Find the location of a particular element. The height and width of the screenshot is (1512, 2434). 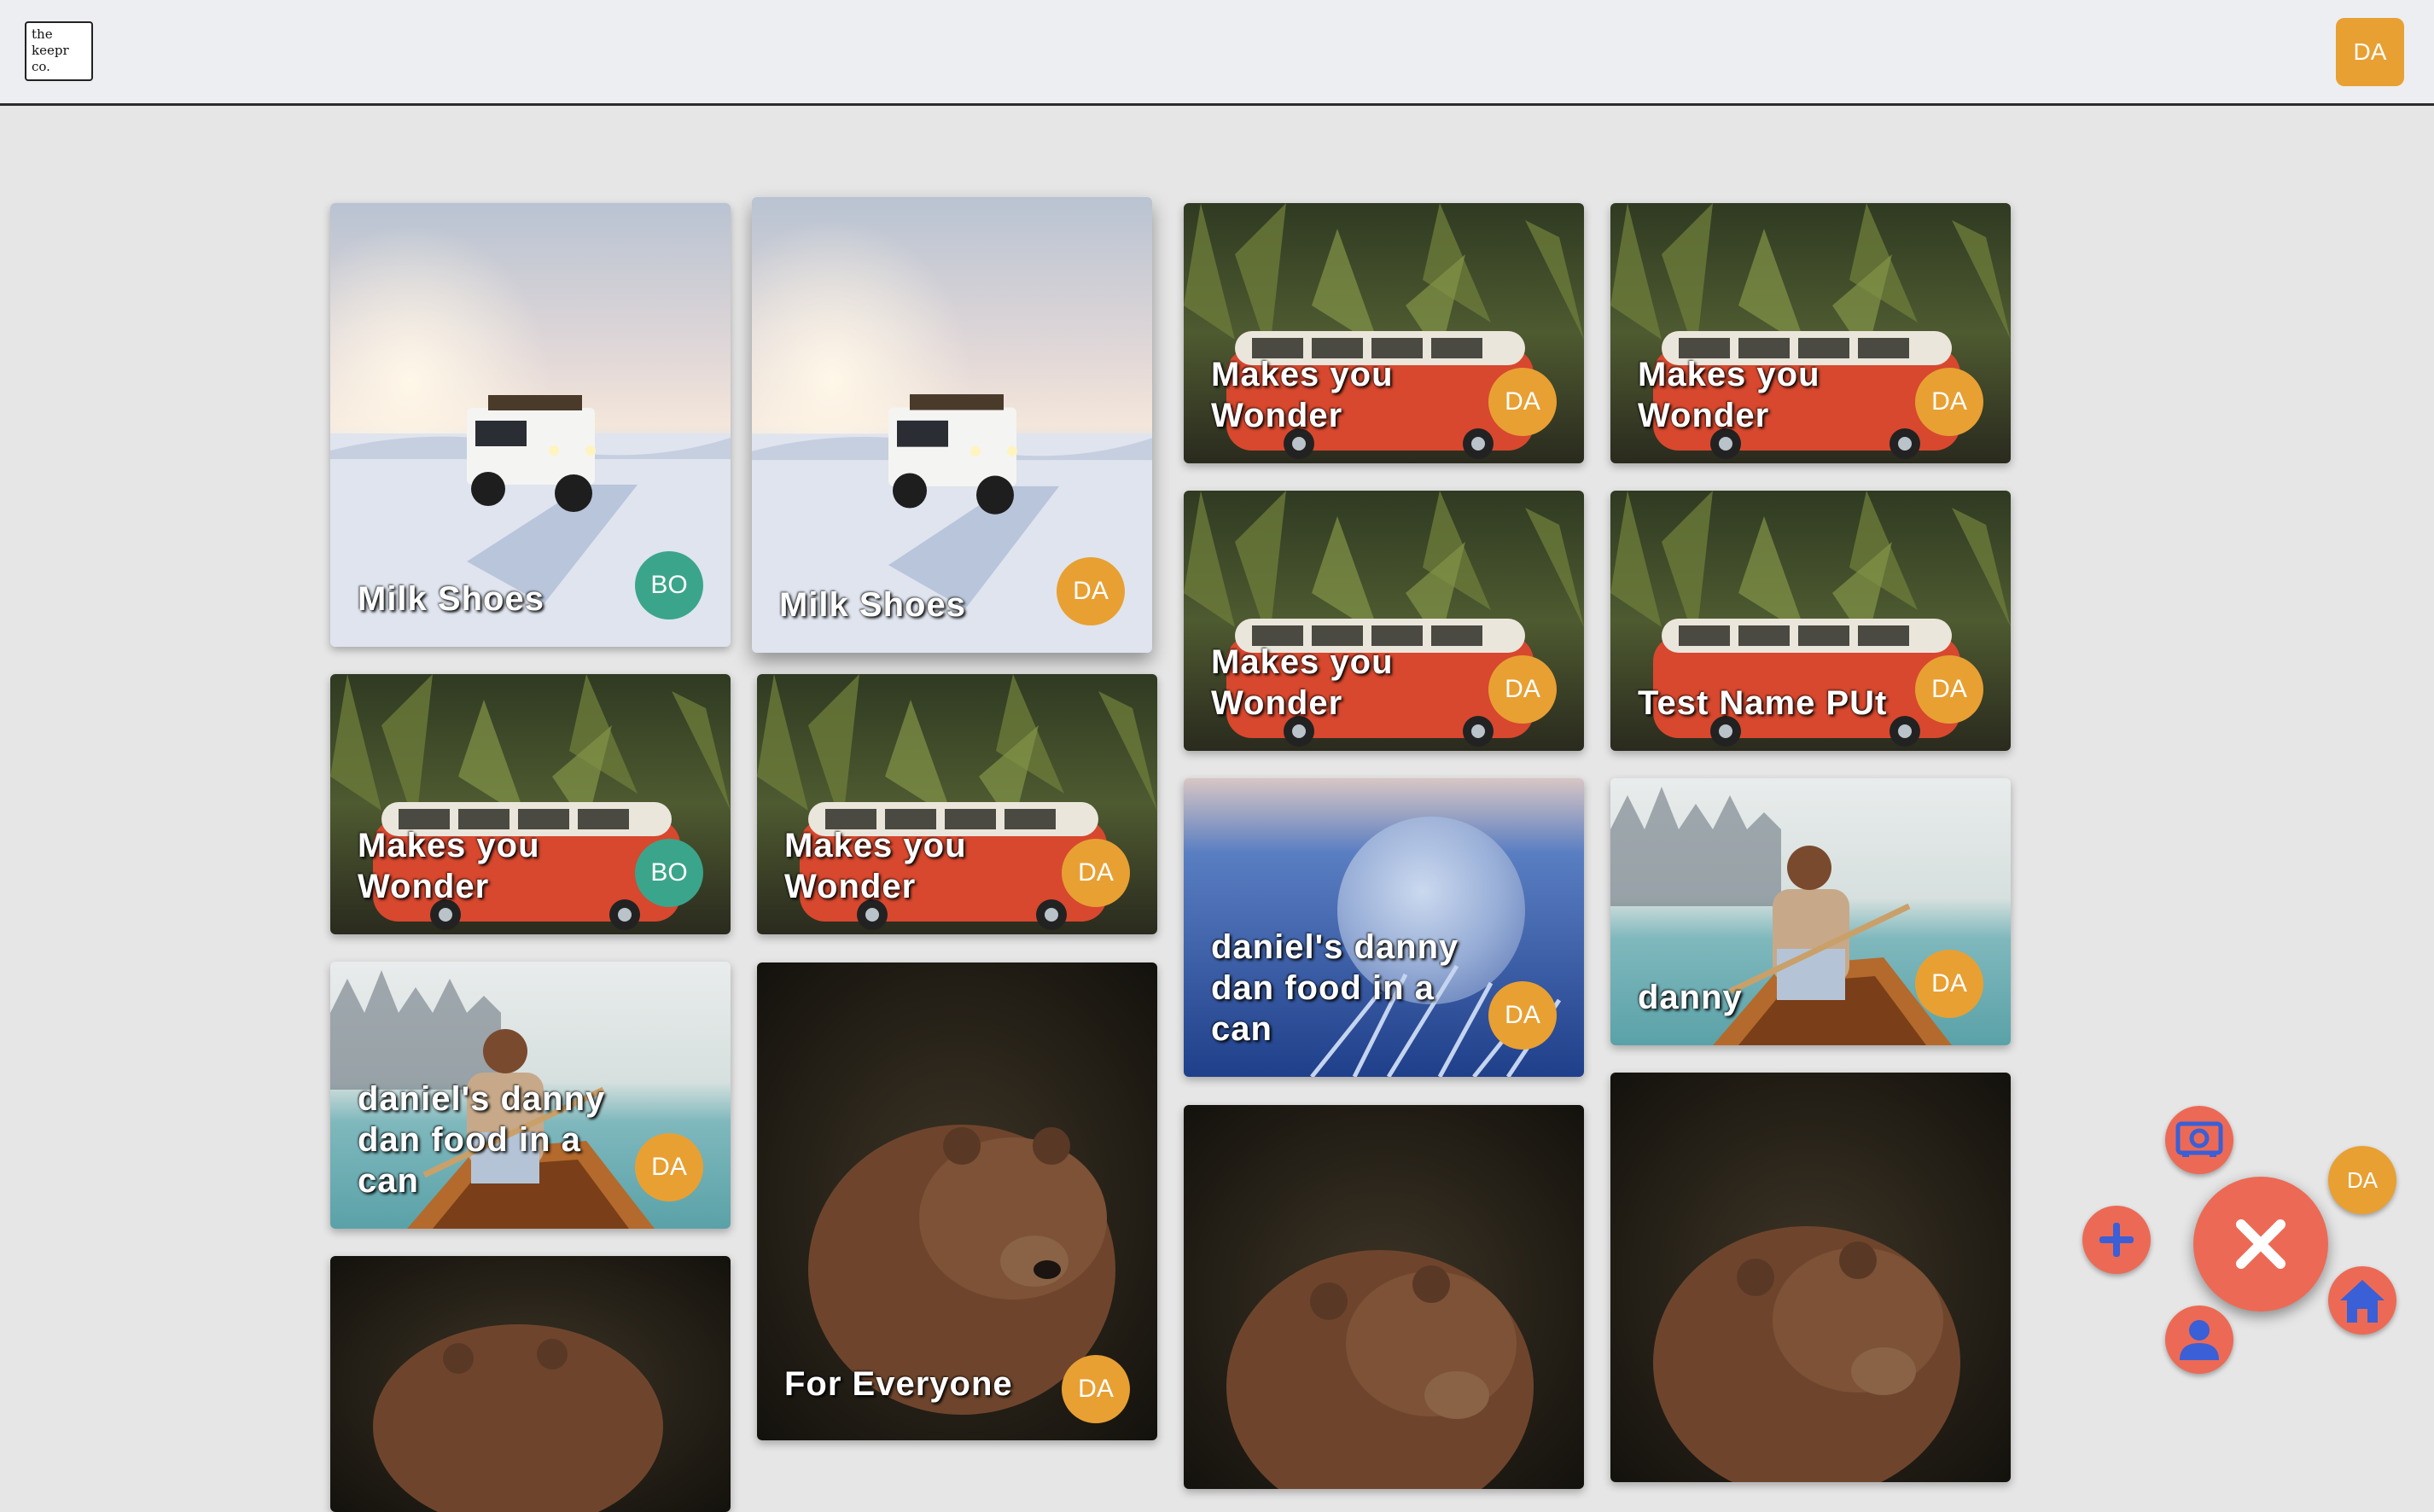

home-button is located at coordinates (2362, 1300).